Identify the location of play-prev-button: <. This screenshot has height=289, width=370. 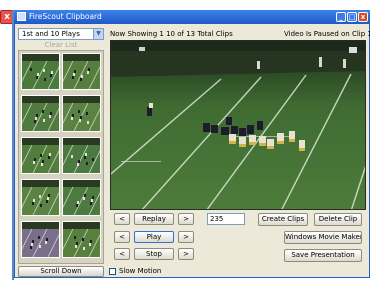
(122, 237).